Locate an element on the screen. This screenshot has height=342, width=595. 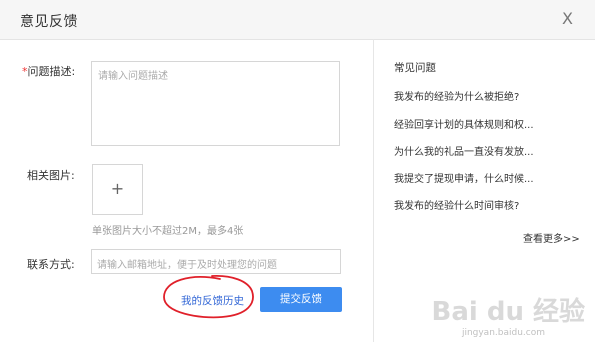
description-textarea: 请输入问题描述 is located at coordinates (215, 103).